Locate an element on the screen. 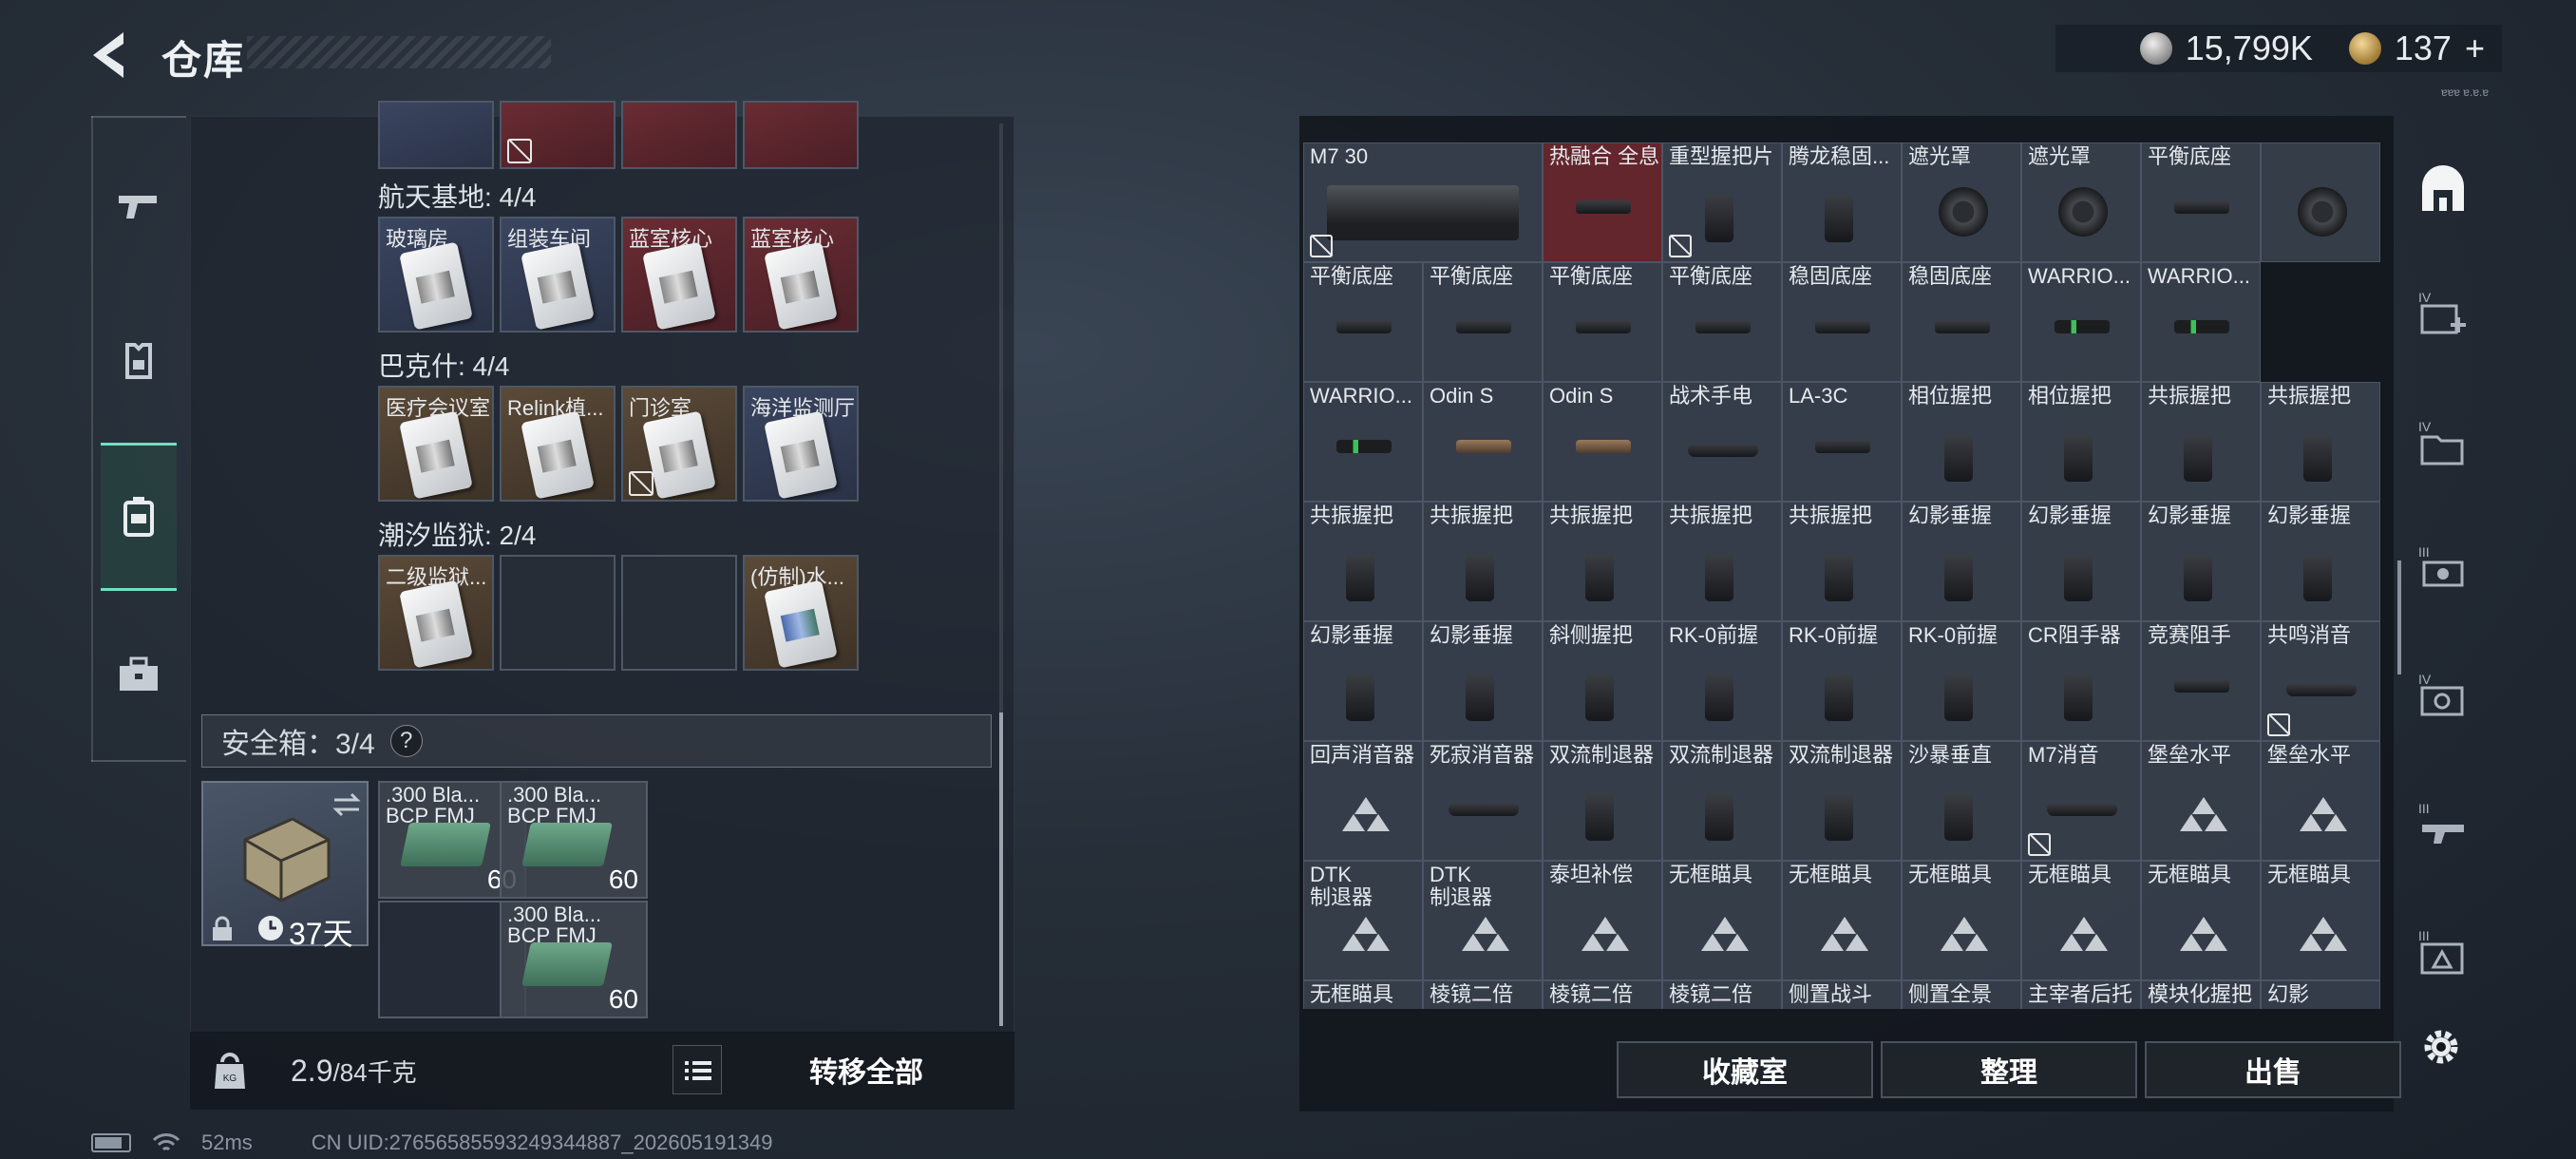 This screenshot has height=1159, width=2576. storage-item: 泰坦补偿 is located at coordinates (1602, 920).